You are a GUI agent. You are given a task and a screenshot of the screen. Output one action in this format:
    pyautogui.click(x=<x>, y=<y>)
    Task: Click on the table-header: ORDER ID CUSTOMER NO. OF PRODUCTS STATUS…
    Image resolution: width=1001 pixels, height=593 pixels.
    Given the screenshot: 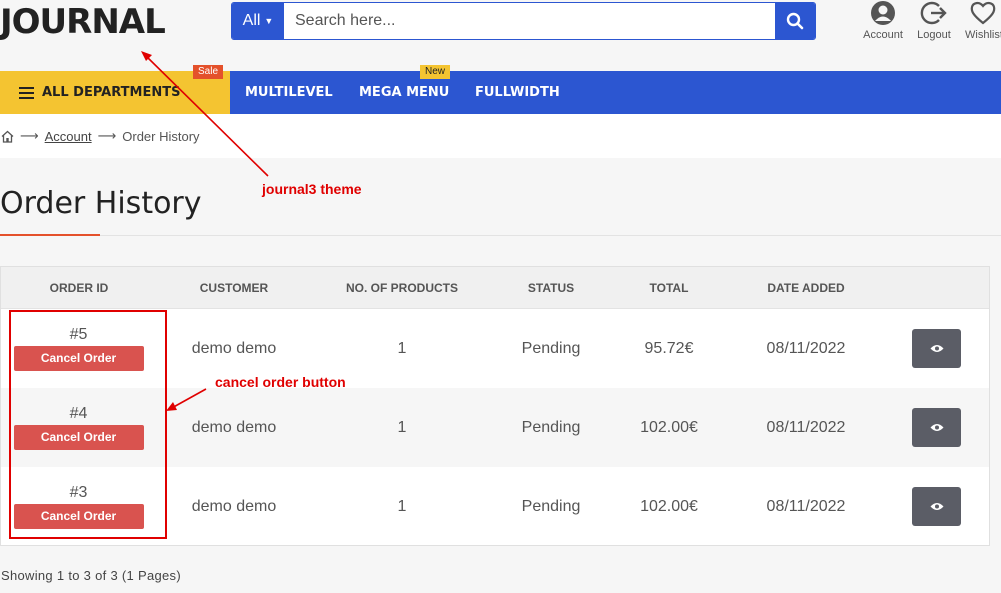 What is the action you would take?
    pyautogui.click(x=495, y=288)
    